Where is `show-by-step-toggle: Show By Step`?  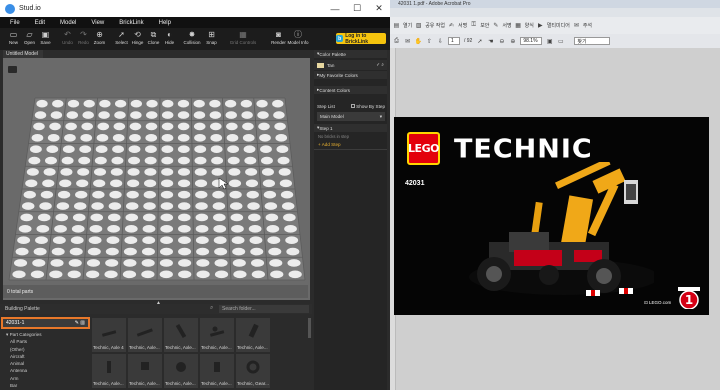
show-by-step-toggle: Show By Step is located at coordinates (368, 106).